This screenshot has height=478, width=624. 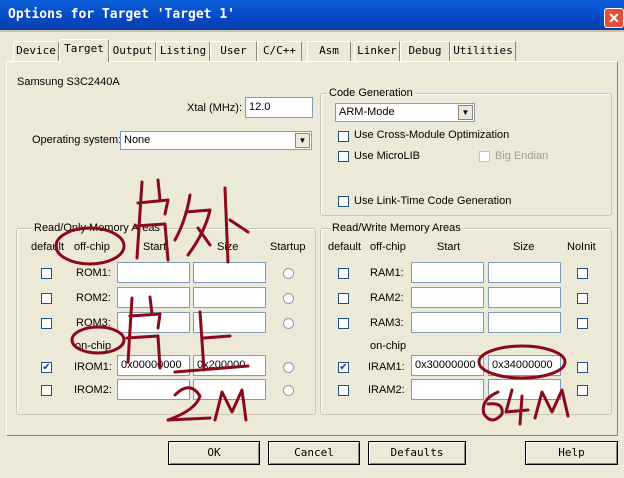 What do you see at coordinates (121, 14) in the screenshot?
I see `window-title: Options for Target 'Target 1'` at bounding box center [121, 14].